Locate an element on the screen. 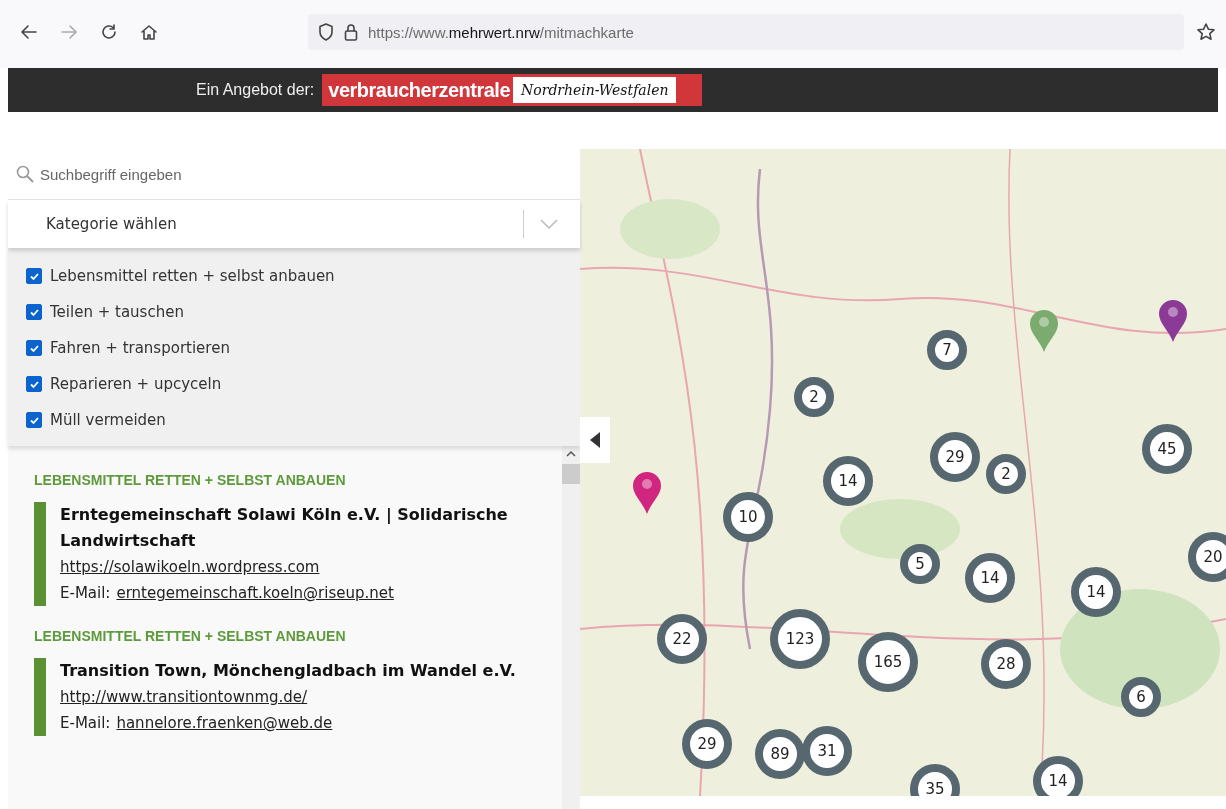  url-text: https://www.mehrwert.nrw/mitmachkarte is located at coordinates (501, 32).